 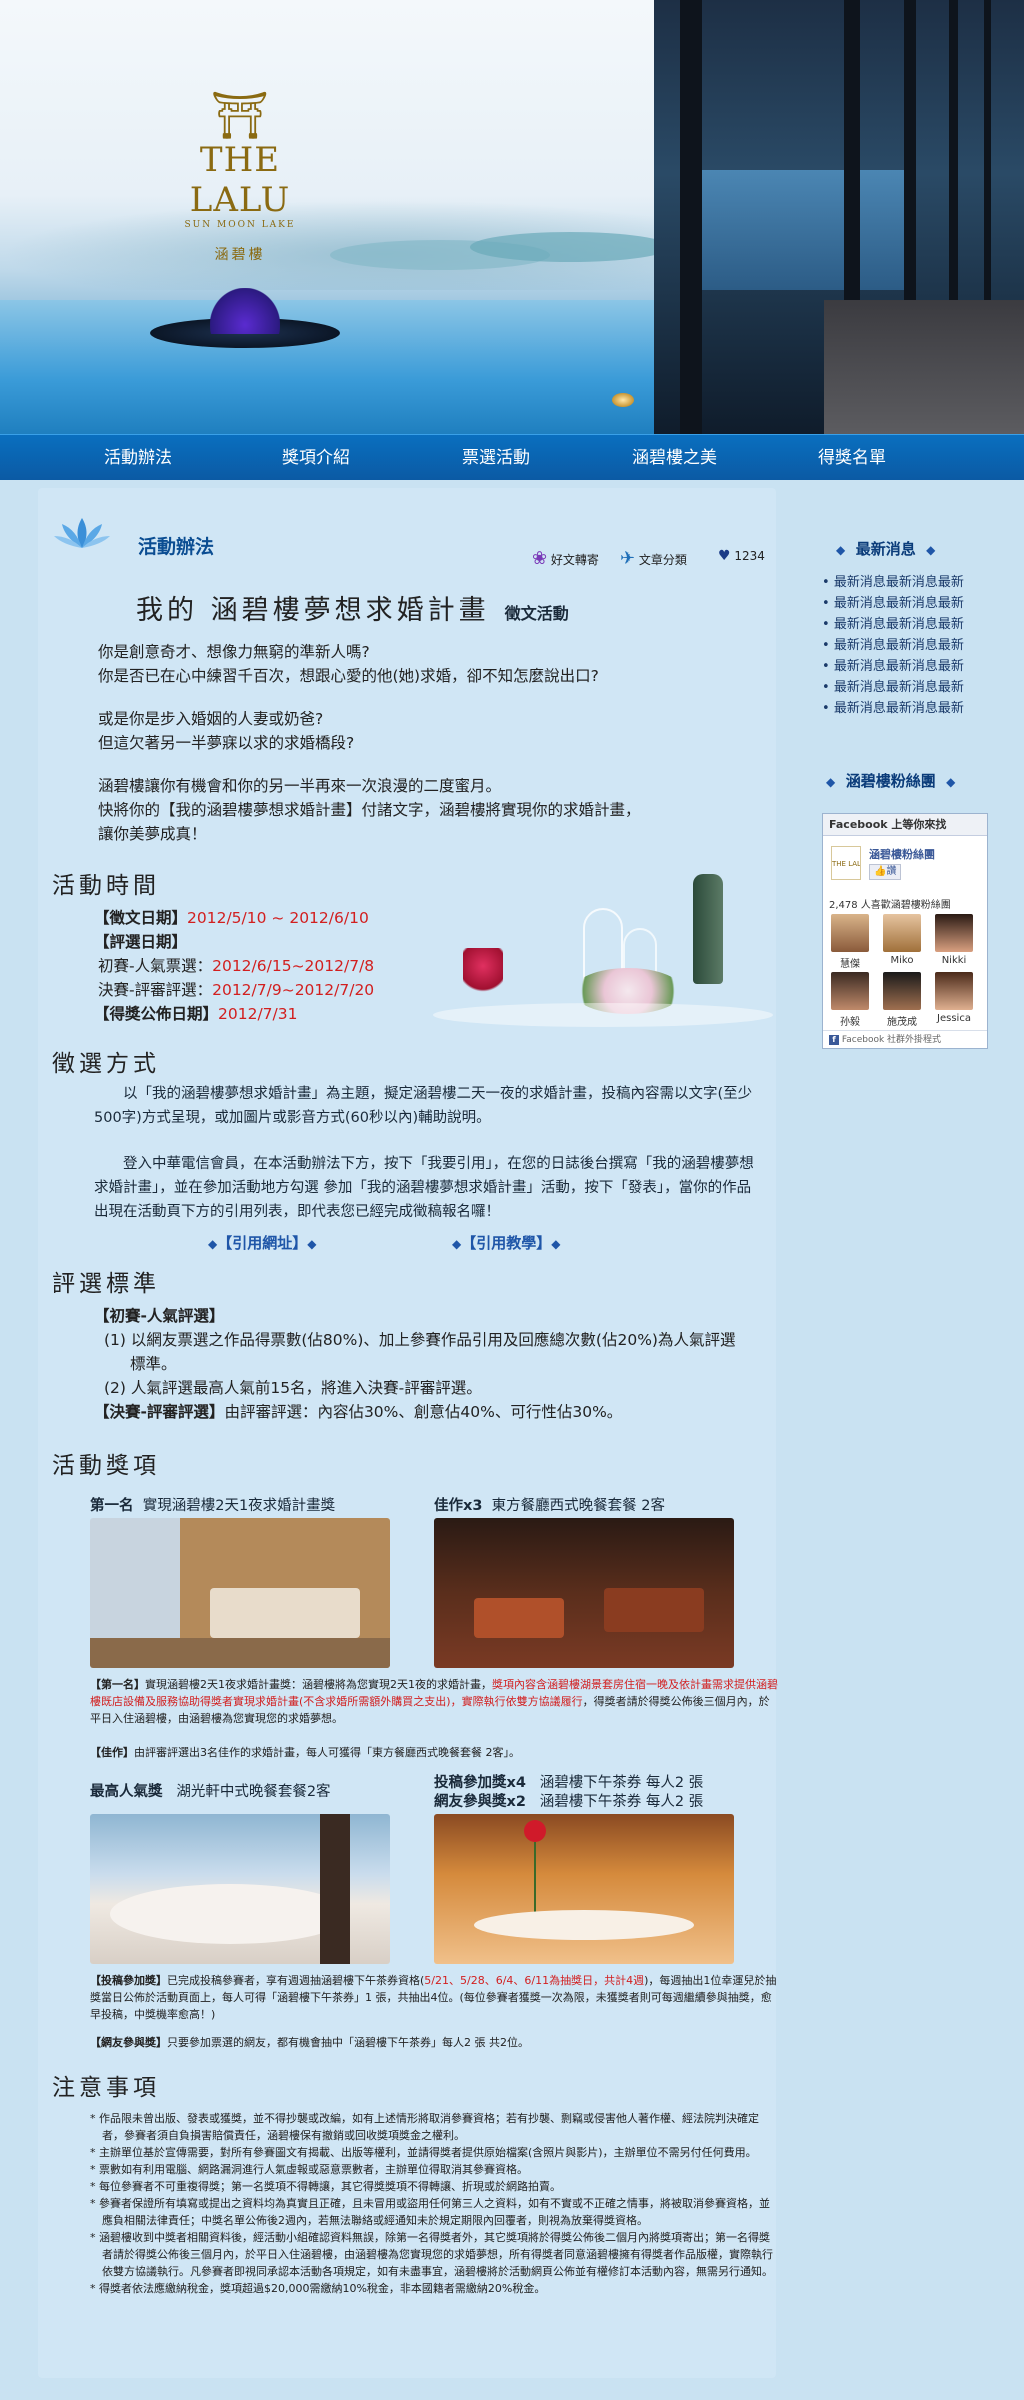 What do you see at coordinates (569, 1783) in the screenshot?
I see `submit-prize-heading: 投稿參加獎x4 涵碧樓下午茶券 每人2 張` at bounding box center [569, 1783].